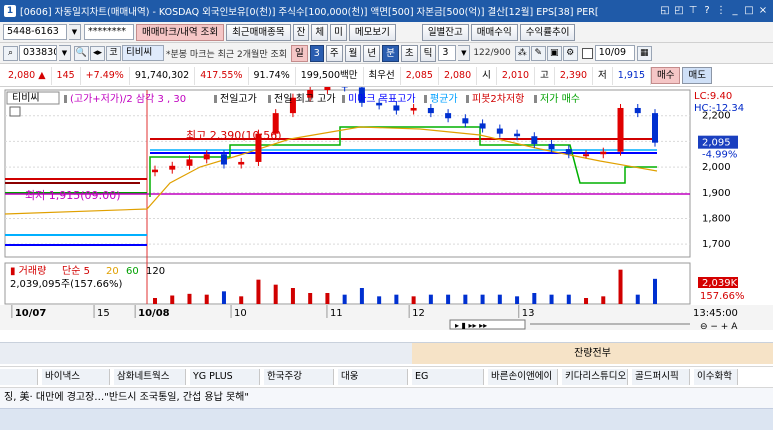  What do you see at coordinates (735, 11) in the screenshot?
I see `window-minimize-icon: _` at bounding box center [735, 11].